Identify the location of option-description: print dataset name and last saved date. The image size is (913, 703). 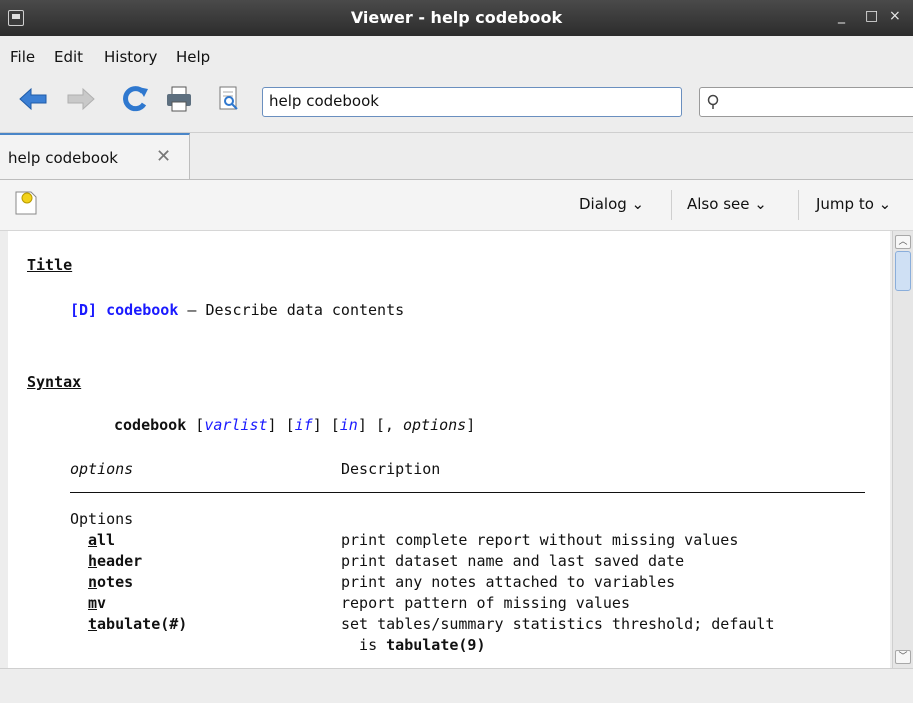
(513, 561).